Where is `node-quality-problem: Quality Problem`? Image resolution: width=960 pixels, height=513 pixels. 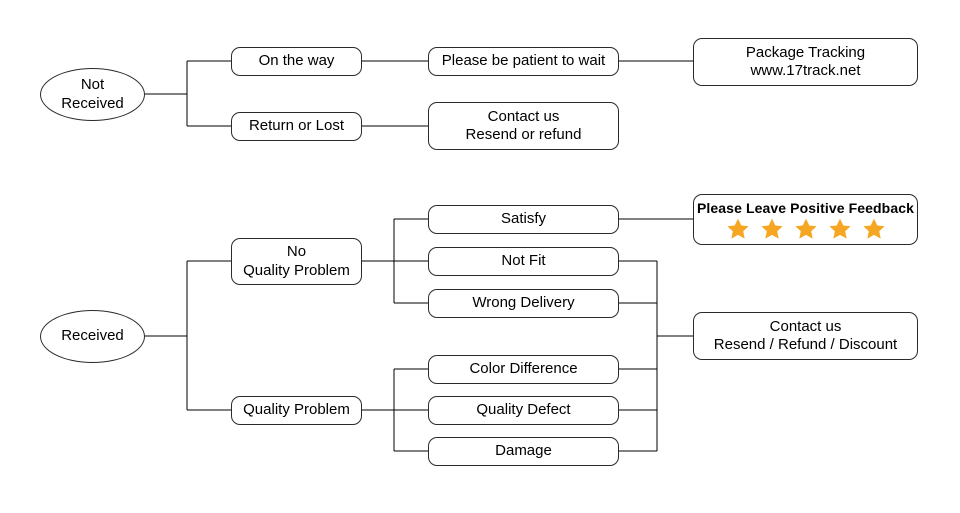 node-quality-problem: Quality Problem is located at coordinates (296, 410).